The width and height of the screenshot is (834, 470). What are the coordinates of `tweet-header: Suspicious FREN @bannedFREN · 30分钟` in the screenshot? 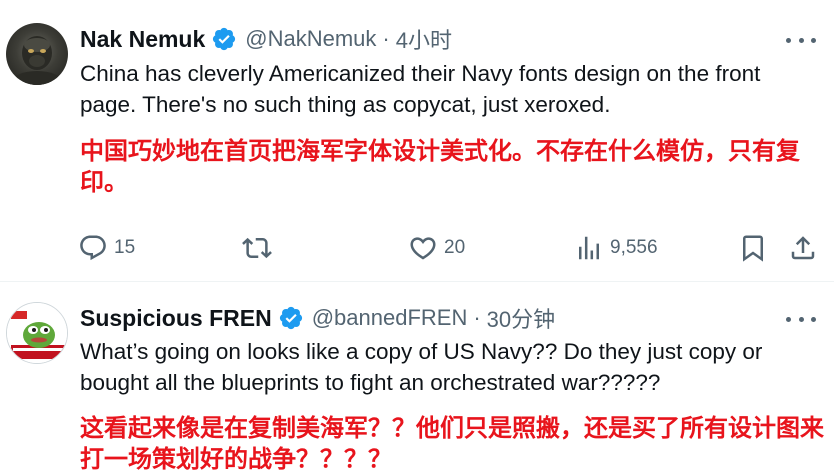 It's located at (317, 318).